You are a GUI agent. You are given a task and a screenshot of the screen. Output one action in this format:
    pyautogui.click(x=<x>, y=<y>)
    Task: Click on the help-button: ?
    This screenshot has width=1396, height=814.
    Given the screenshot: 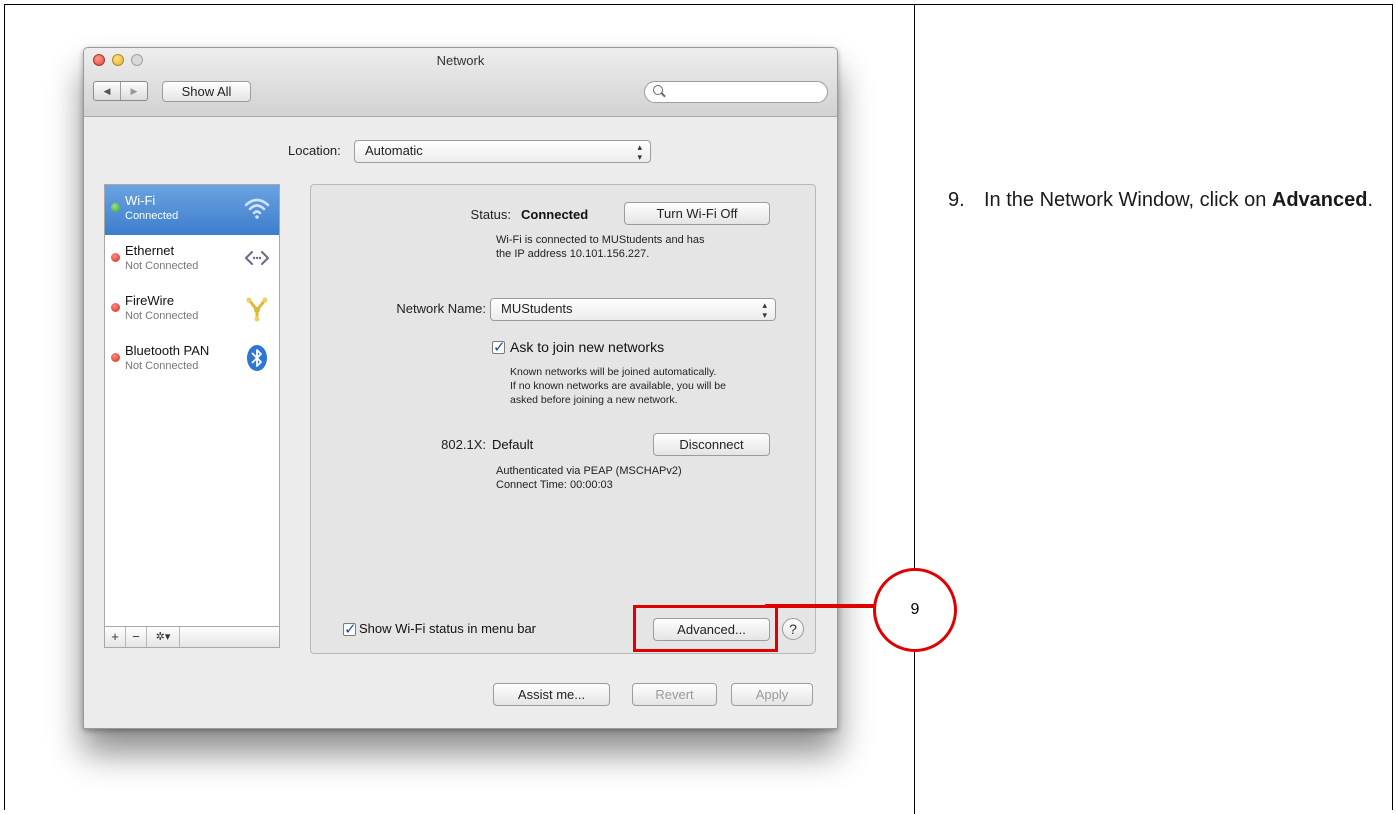 What is the action you would take?
    pyautogui.click(x=793, y=629)
    